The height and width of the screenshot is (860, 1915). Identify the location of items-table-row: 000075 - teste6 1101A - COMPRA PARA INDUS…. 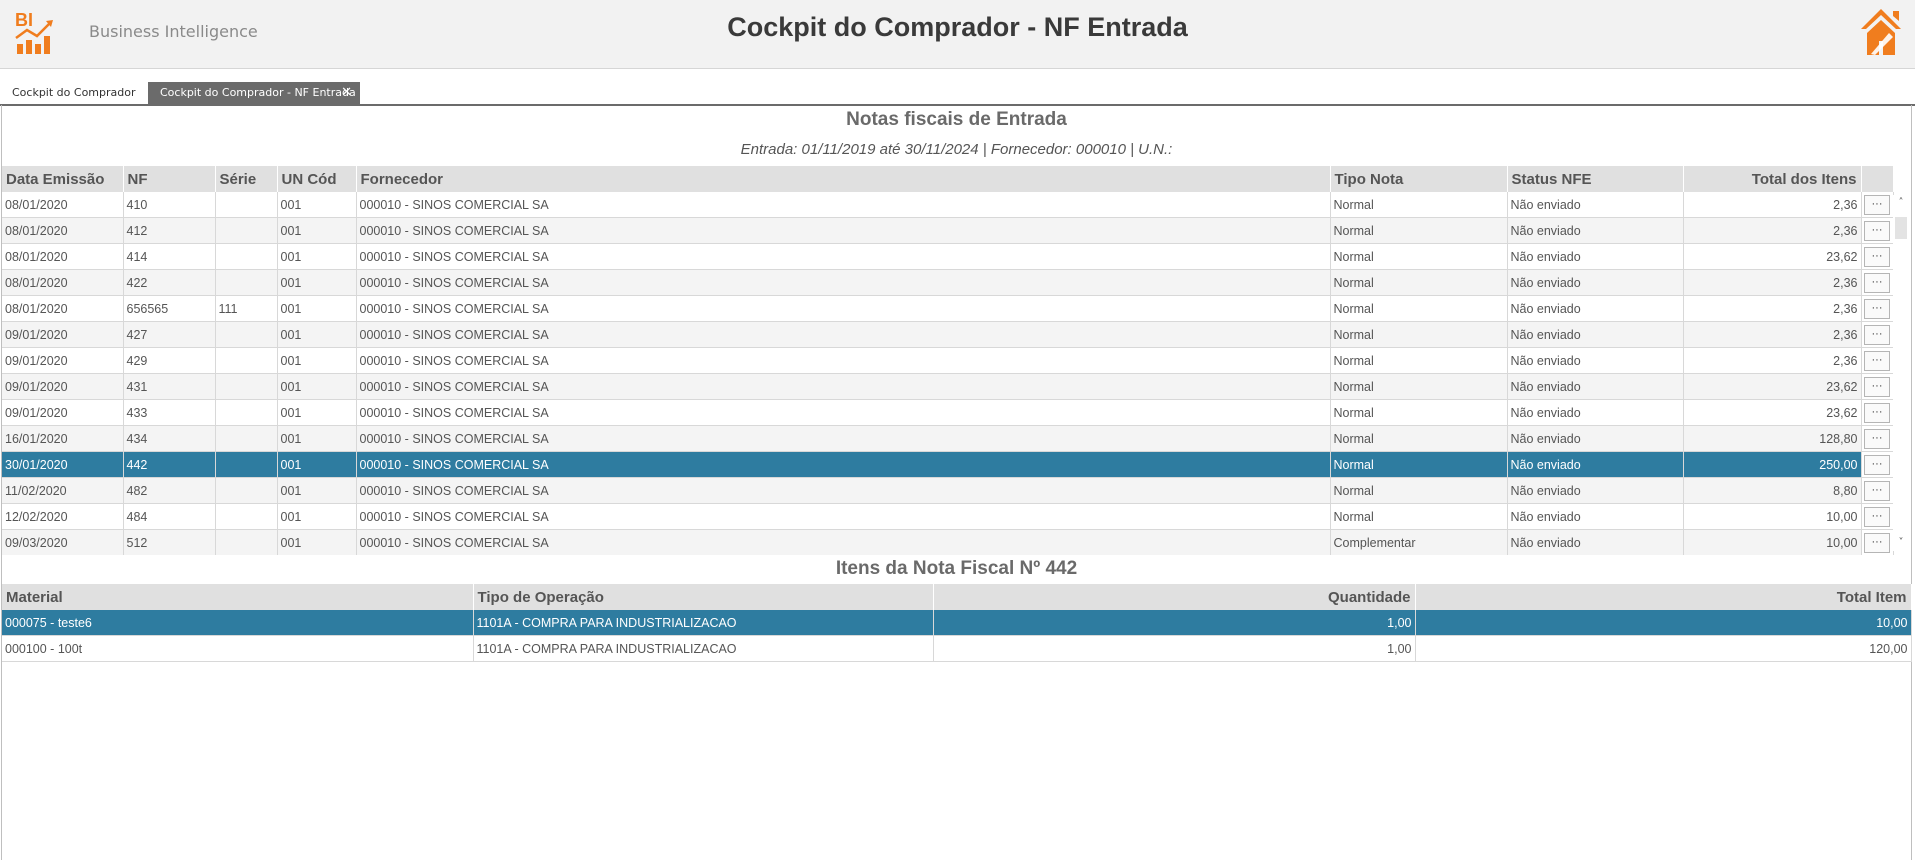
(957, 623).